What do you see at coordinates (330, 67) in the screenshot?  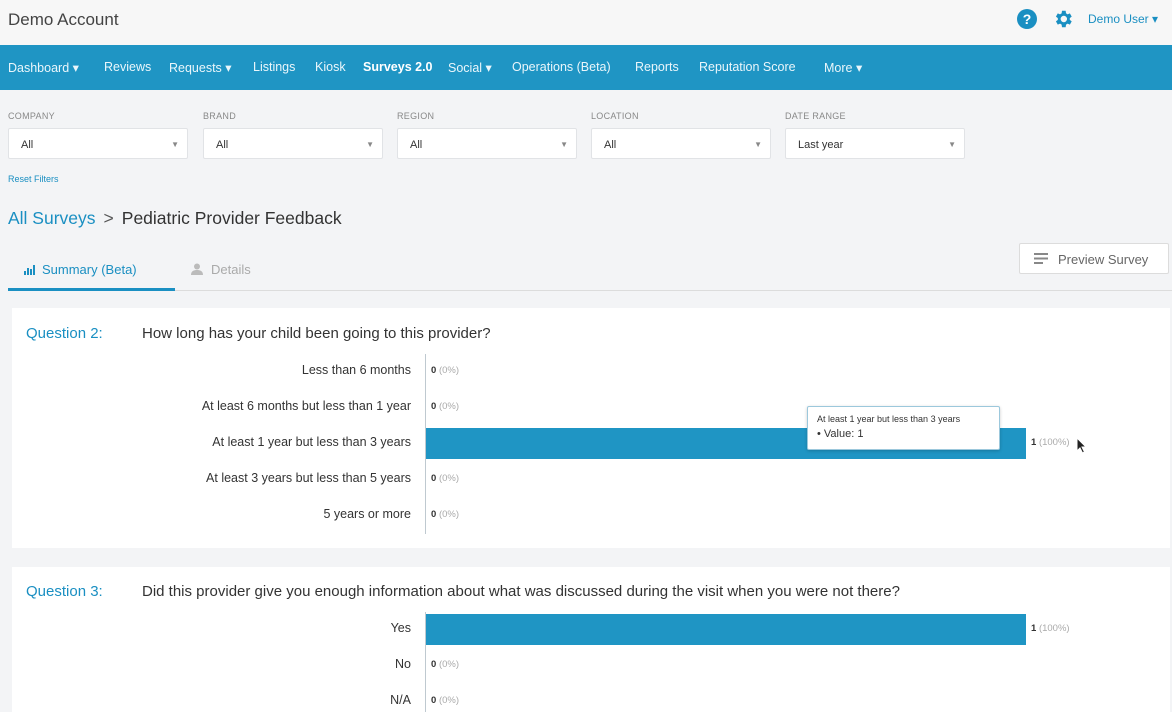 I see `nav-kiosk: Kiosk` at bounding box center [330, 67].